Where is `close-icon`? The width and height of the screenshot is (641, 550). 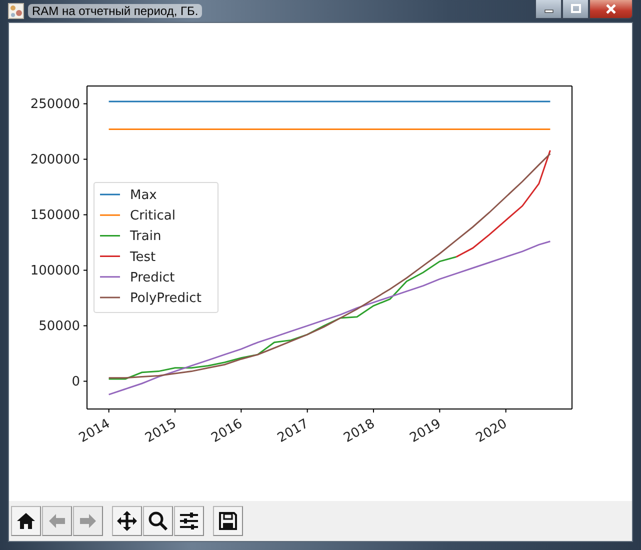 close-icon is located at coordinates (611, 9).